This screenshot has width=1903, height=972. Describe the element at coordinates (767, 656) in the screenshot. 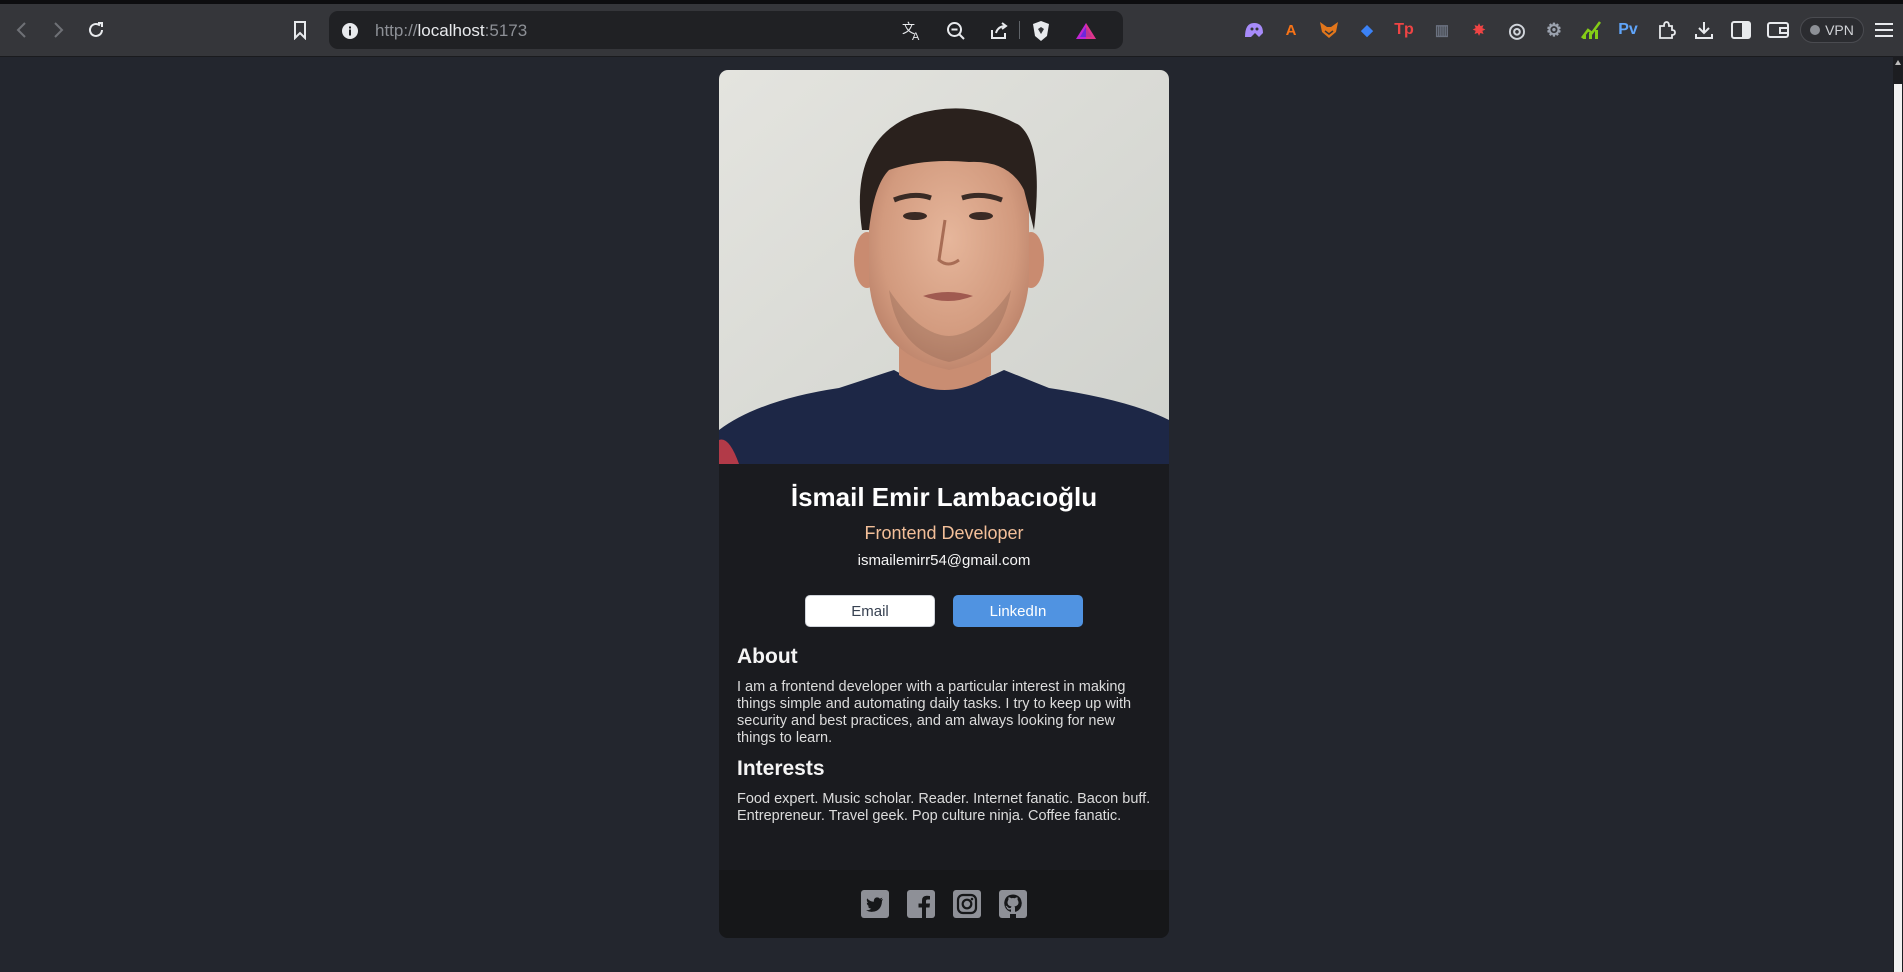

I see `about-heading: About` at that location.